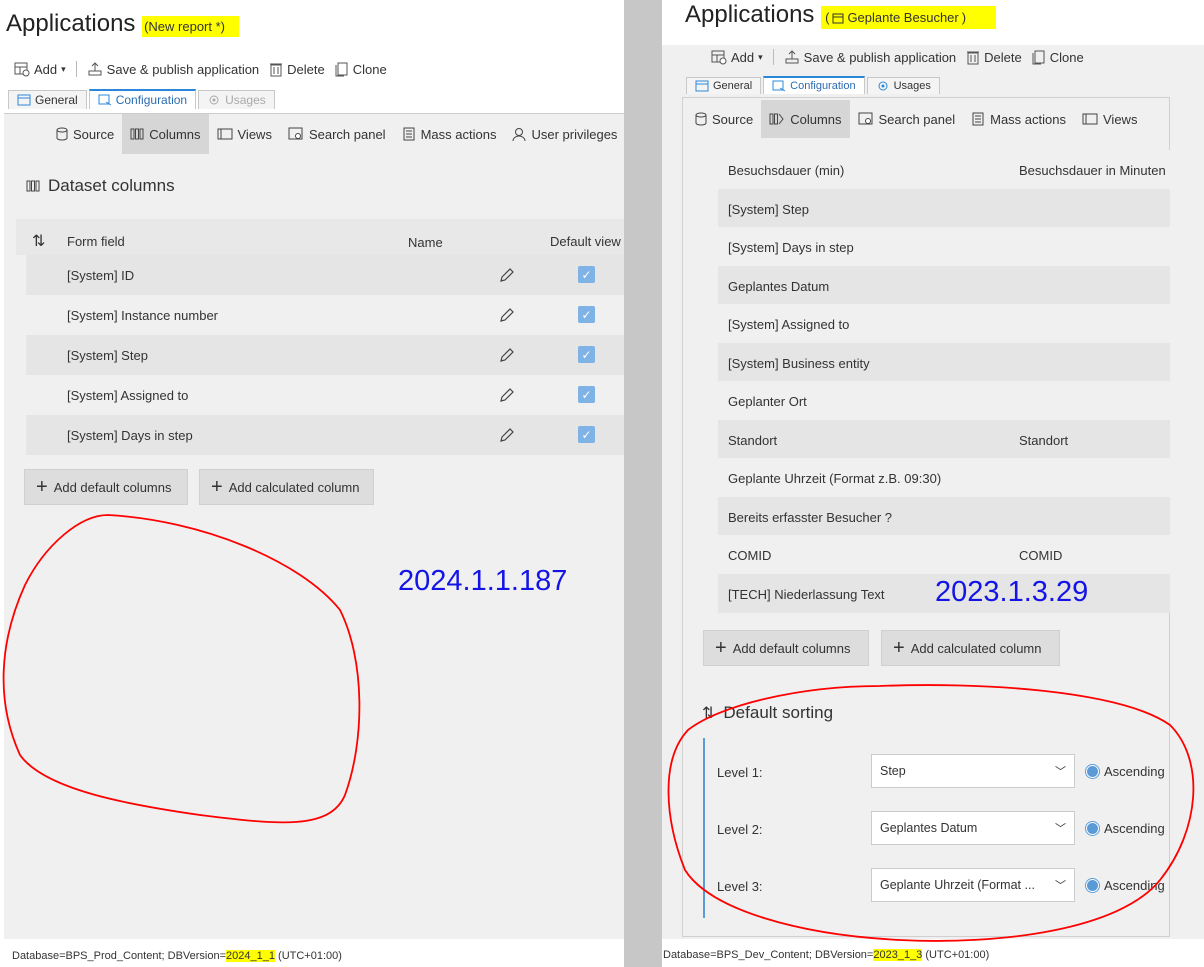  I want to click on report-name-badge: (New report *), so click(191, 26).